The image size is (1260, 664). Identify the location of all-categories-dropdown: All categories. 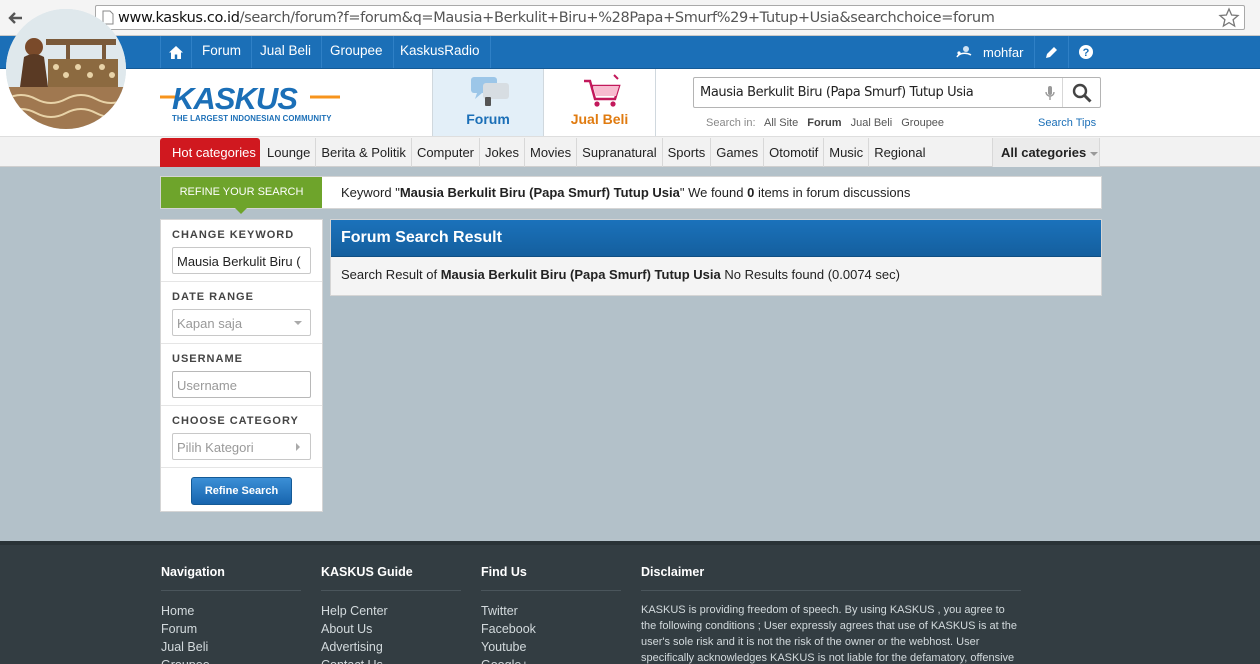
(1046, 152).